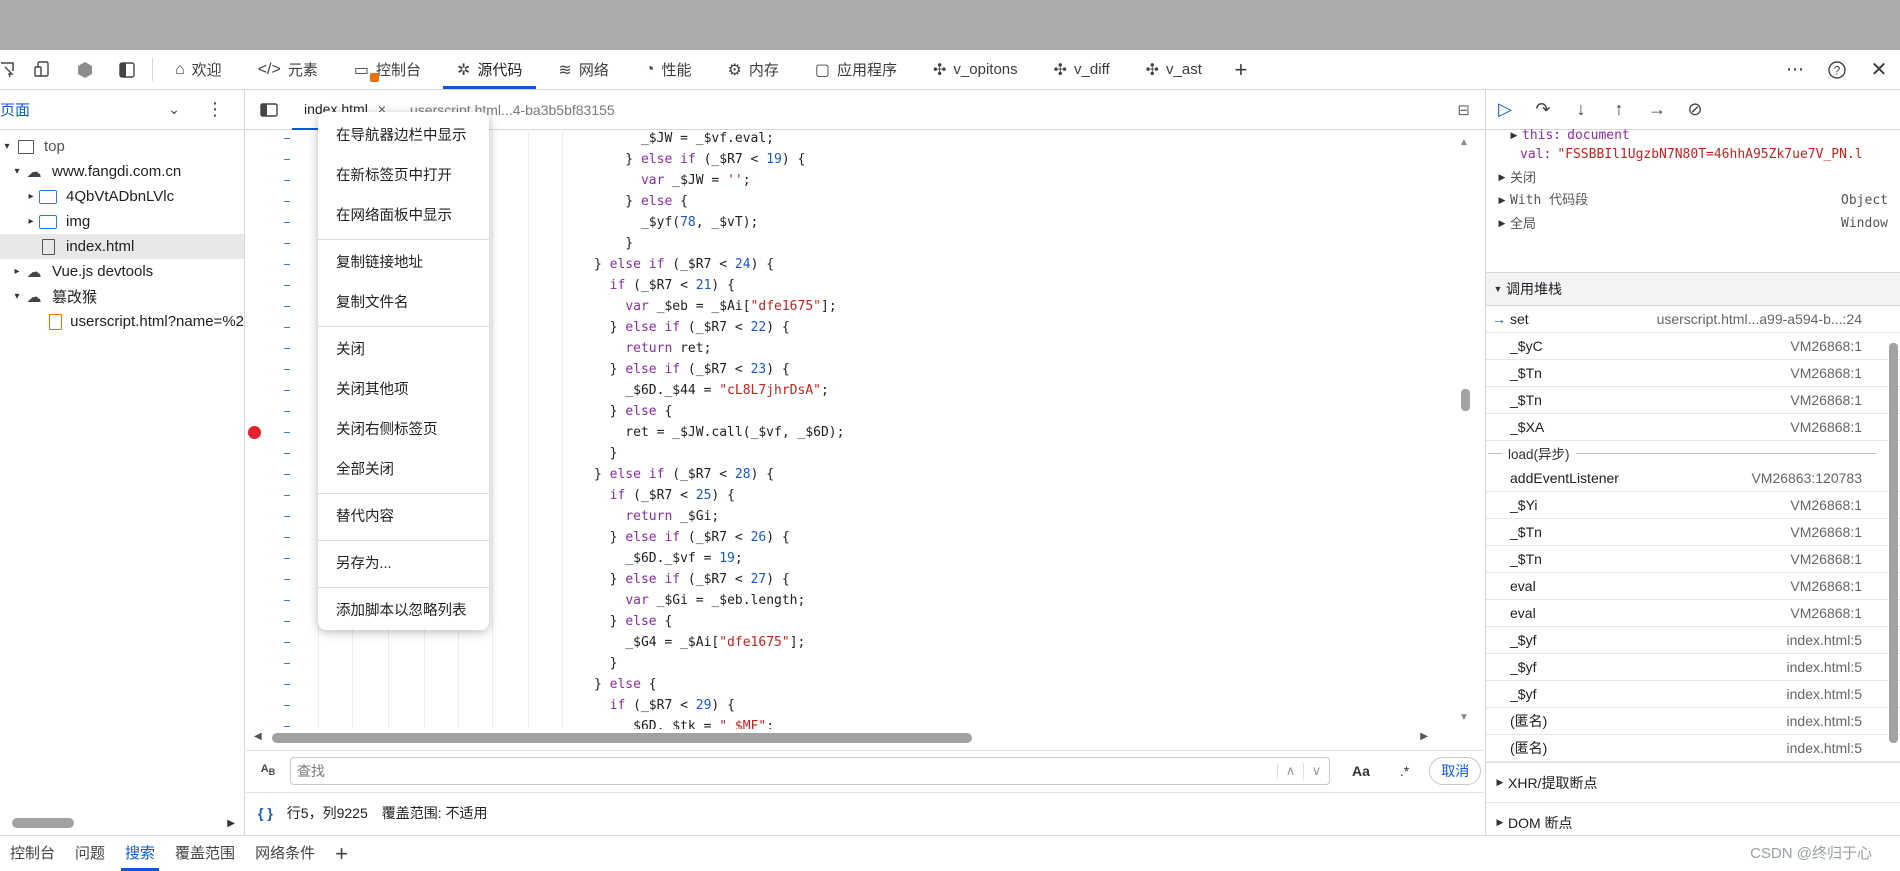 The image size is (1900, 871). Describe the element at coordinates (719, 432) in the screenshot. I see `code-line: ret = _$JW.call(_$vf, _$6D);` at that location.